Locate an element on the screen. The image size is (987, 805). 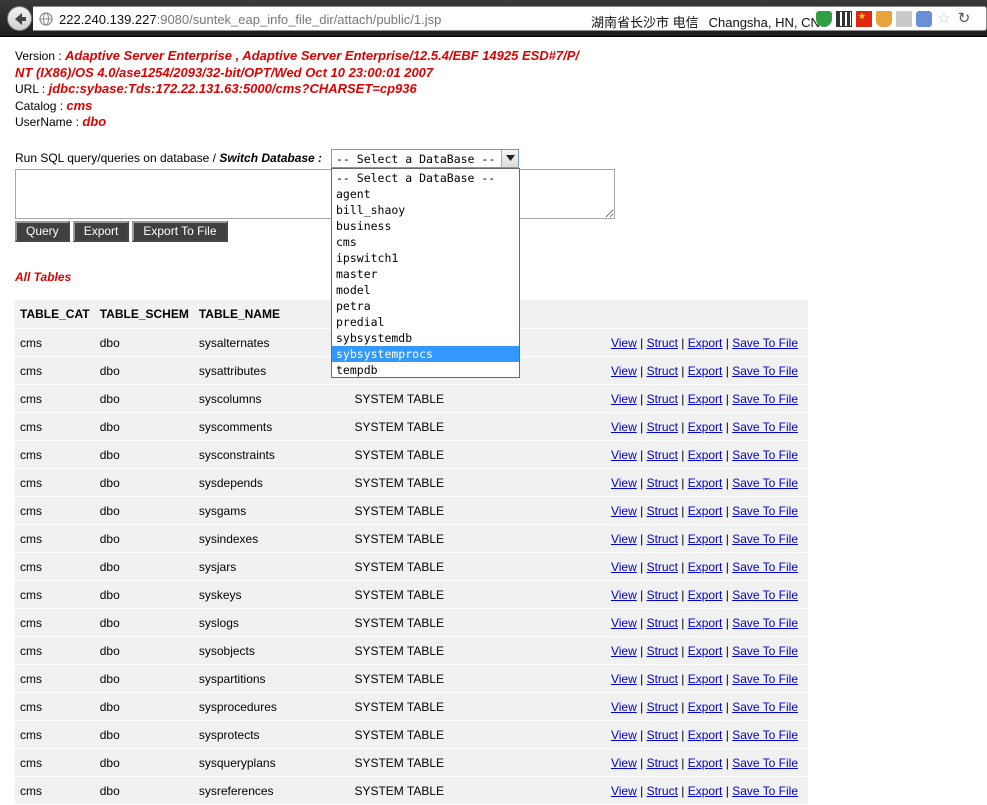
export-button: Export is located at coordinates (101, 231).